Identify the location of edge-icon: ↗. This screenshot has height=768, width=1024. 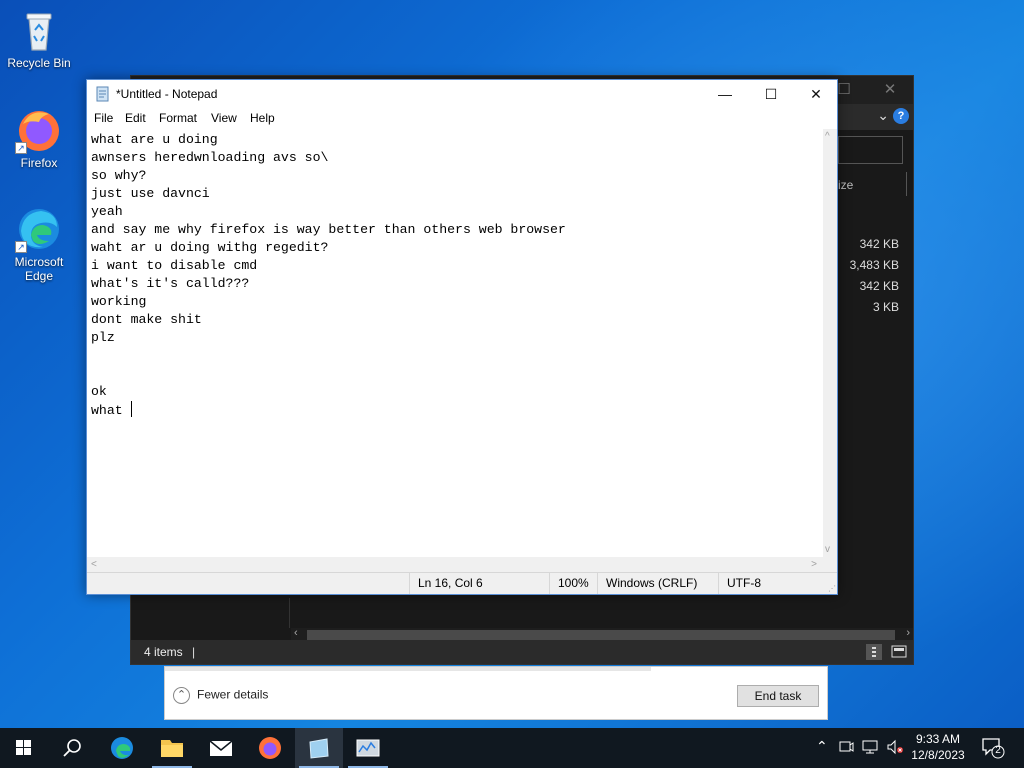
(39, 229).